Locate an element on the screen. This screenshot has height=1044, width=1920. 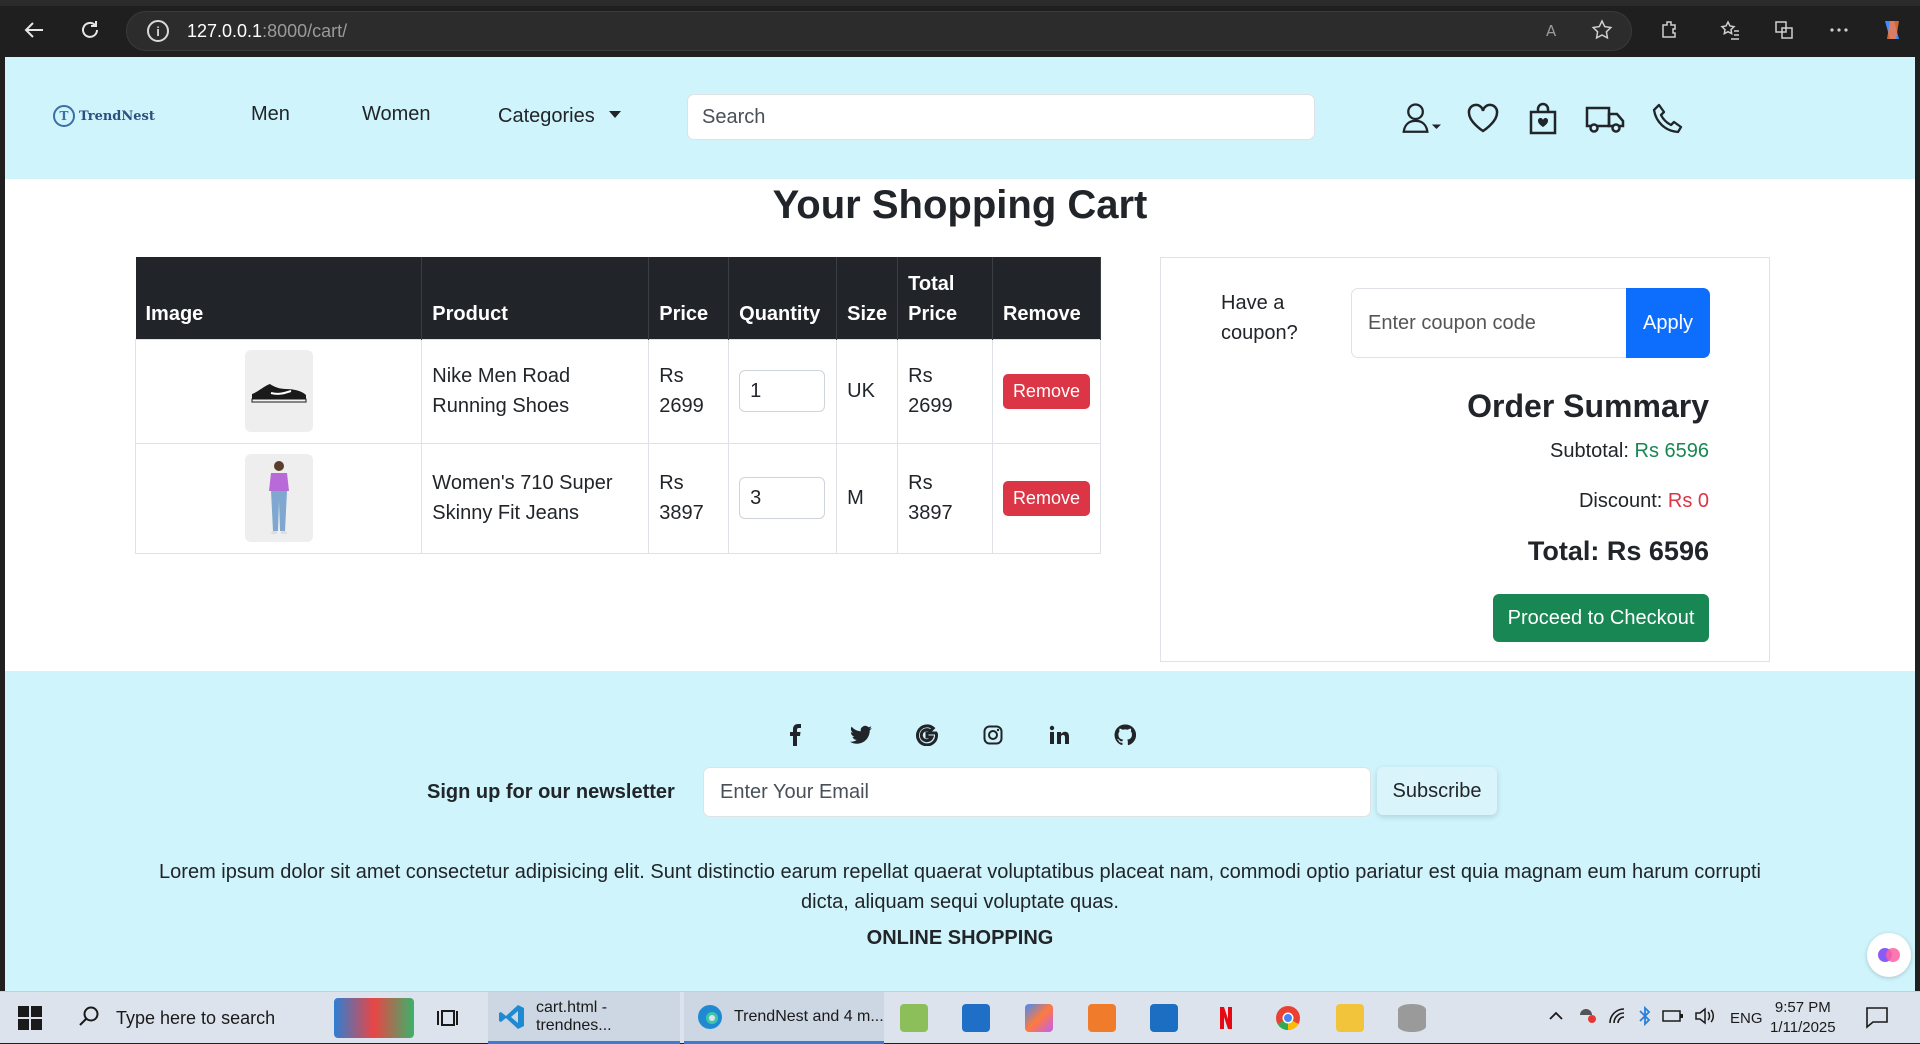
url-text: 127.0.0.1:8000/cart/ is located at coordinates (267, 30).